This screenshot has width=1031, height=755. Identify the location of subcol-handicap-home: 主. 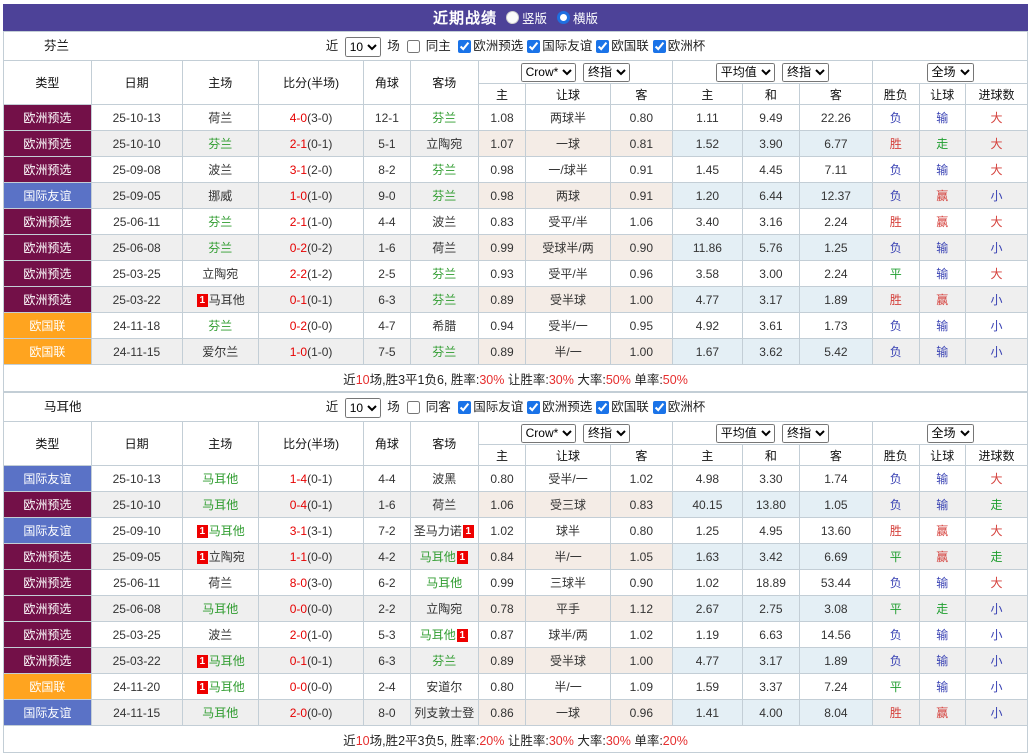
(502, 94).